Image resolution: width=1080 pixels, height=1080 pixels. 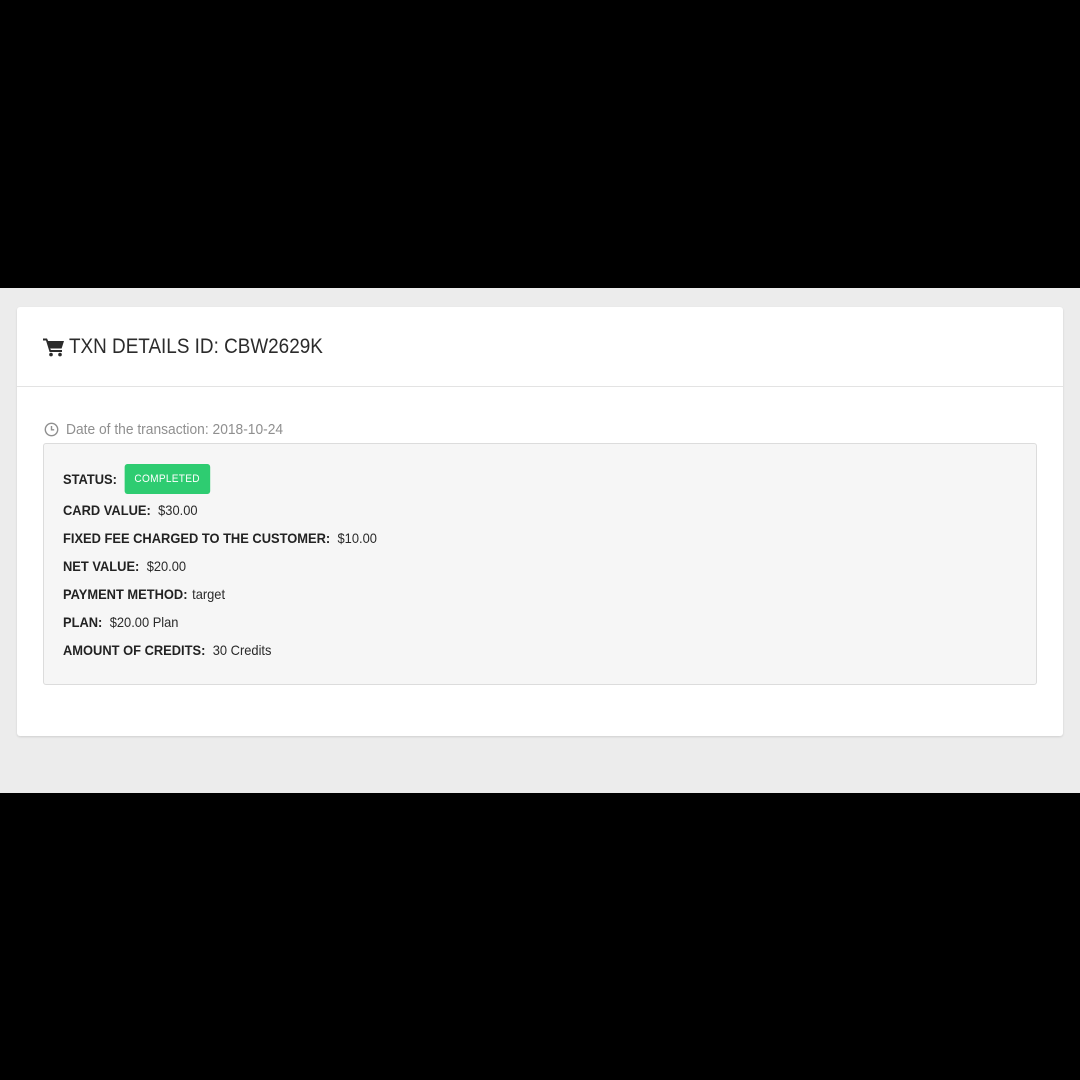 What do you see at coordinates (83, 622) in the screenshot?
I see `detail-label: PLAN:` at bounding box center [83, 622].